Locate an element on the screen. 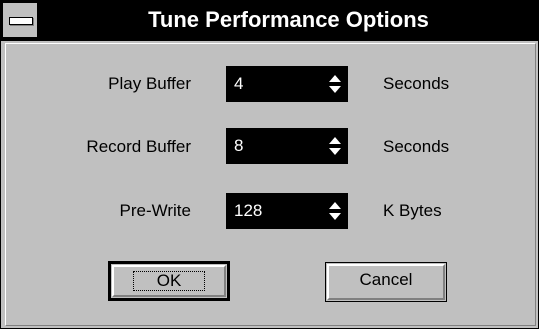 The image size is (539, 329). record-buffer-spinner: 8 is located at coordinates (287, 146).